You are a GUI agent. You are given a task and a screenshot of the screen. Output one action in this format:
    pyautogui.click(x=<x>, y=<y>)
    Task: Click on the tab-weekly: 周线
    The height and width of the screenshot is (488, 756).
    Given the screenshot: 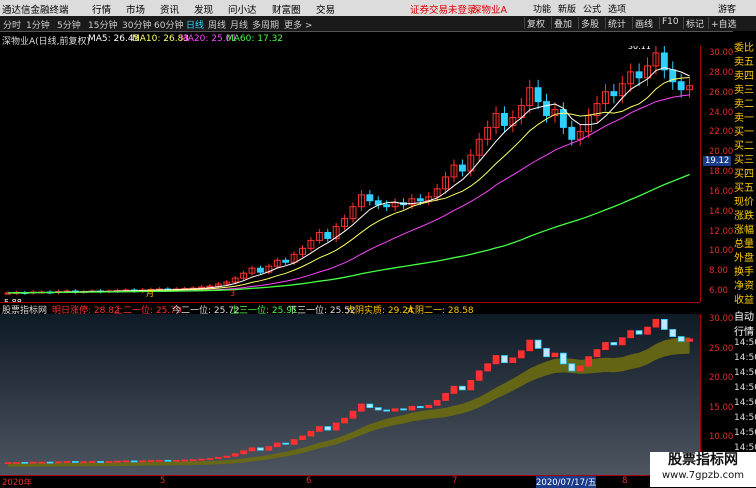 What is the action you would take?
    pyautogui.click(x=217, y=24)
    